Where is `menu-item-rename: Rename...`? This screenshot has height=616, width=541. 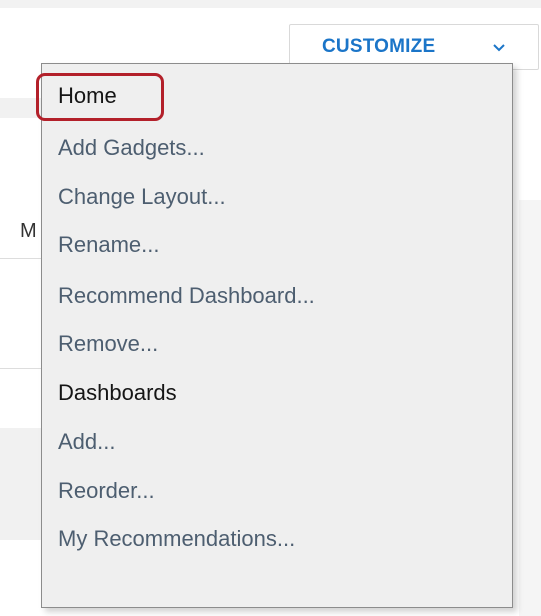 menu-item-rename: Rename... is located at coordinates (109, 245).